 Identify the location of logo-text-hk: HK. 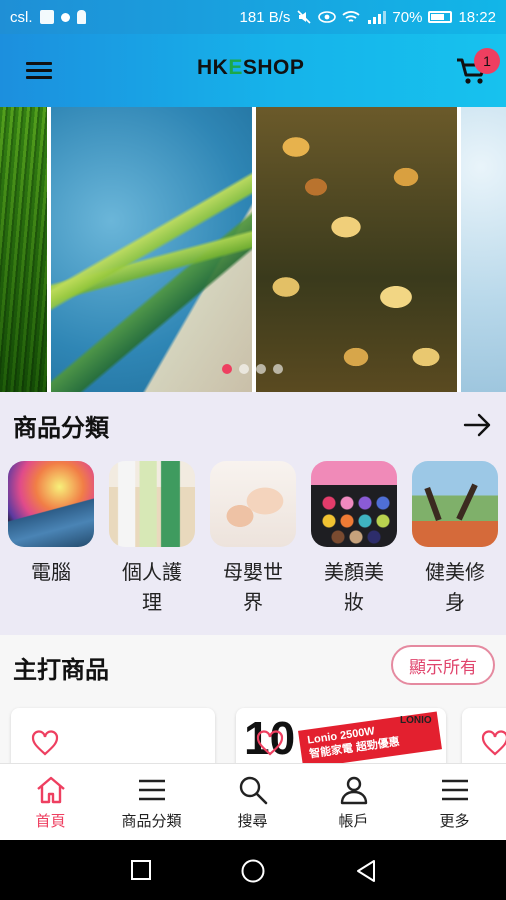
(213, 67).